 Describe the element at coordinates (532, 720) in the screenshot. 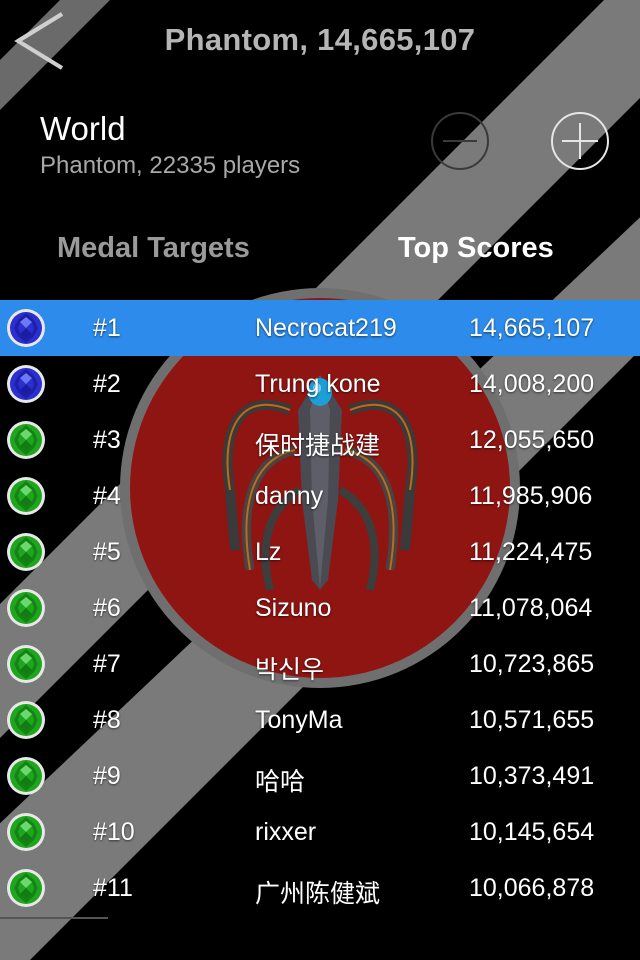

I see `score-value: 10,571,655` at that location.